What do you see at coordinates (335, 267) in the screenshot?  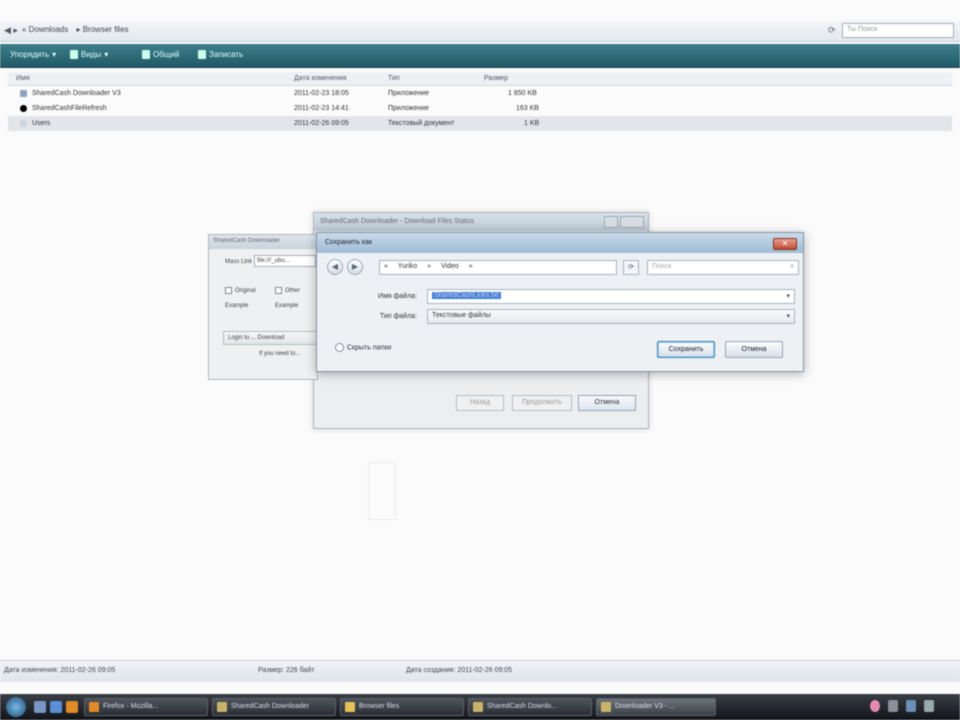 I see `back-arrow-icon: ◀` at bounding box center [335, 267].